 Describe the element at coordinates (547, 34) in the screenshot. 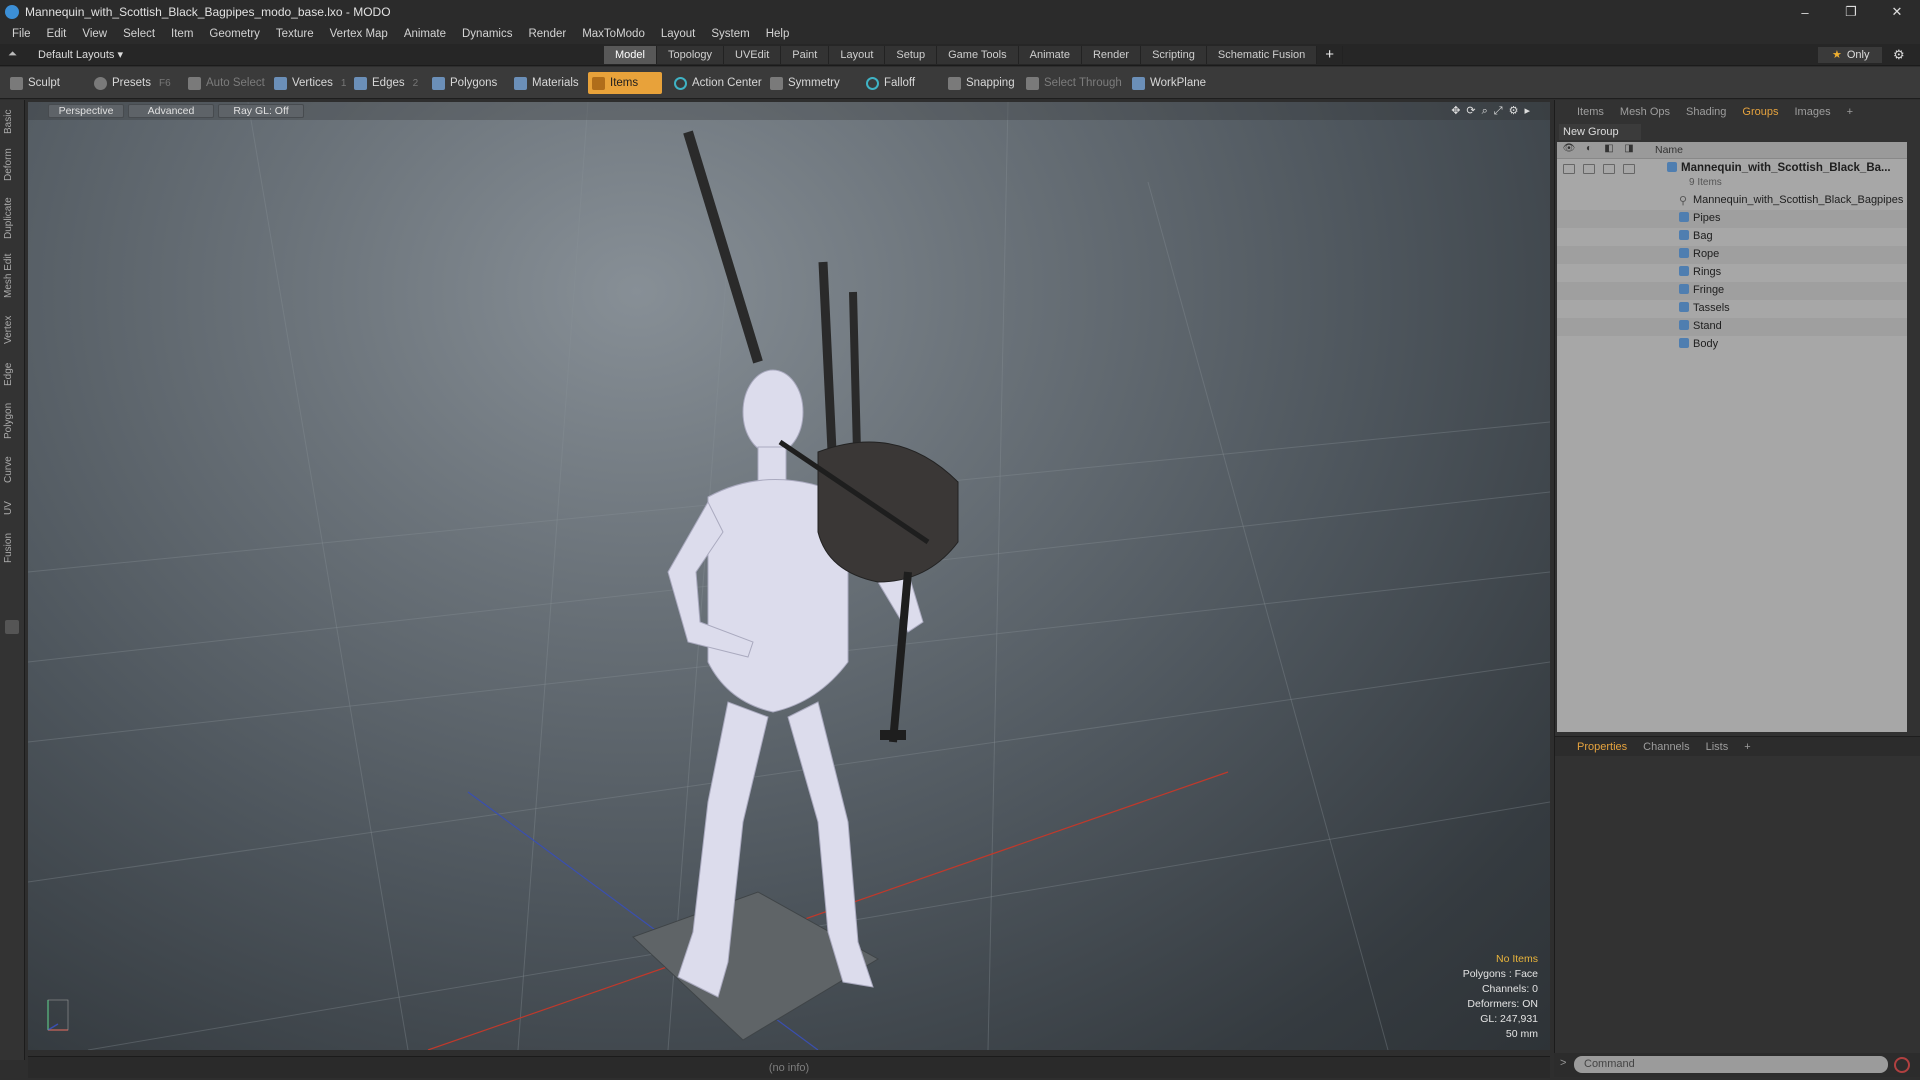

I see `menu-render: Render` at that location.